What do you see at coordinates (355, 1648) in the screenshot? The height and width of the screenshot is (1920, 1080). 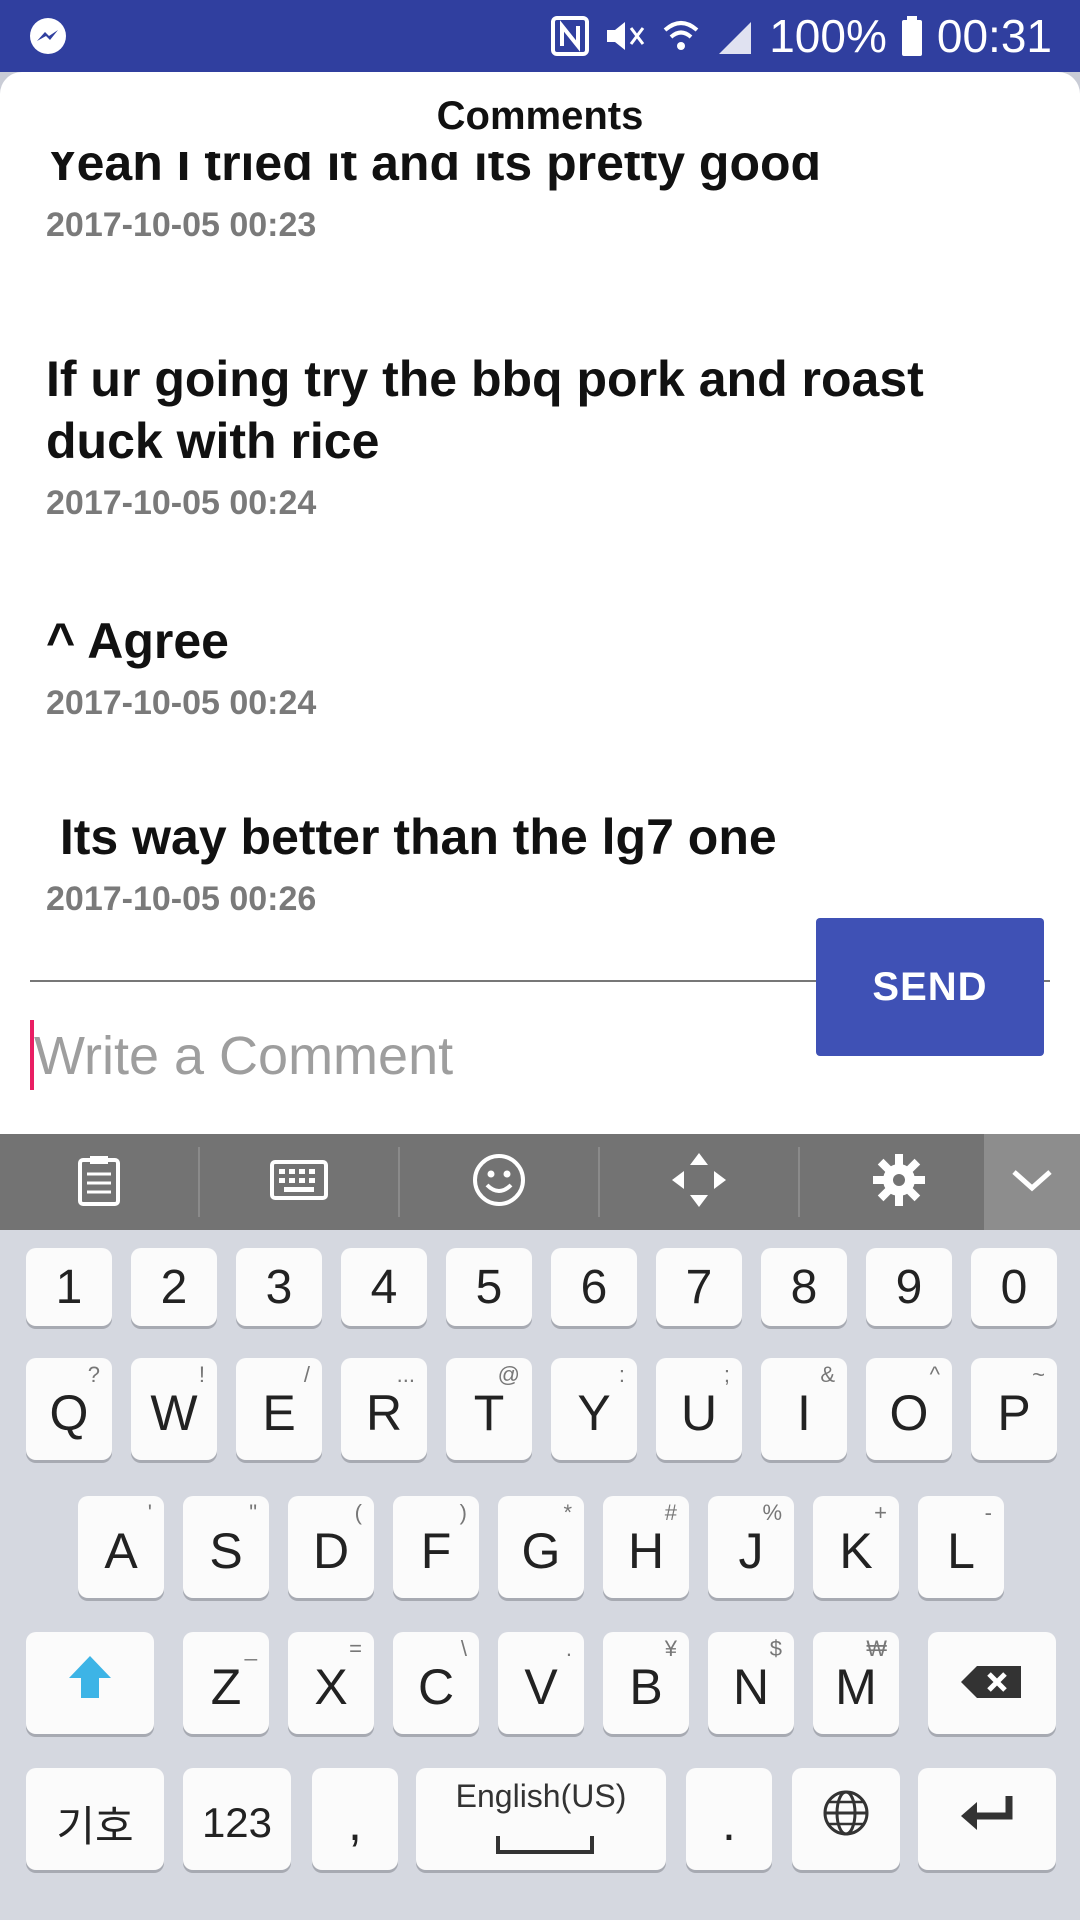 I see `key-alt-label: =` at bounding box center [355, 1648].